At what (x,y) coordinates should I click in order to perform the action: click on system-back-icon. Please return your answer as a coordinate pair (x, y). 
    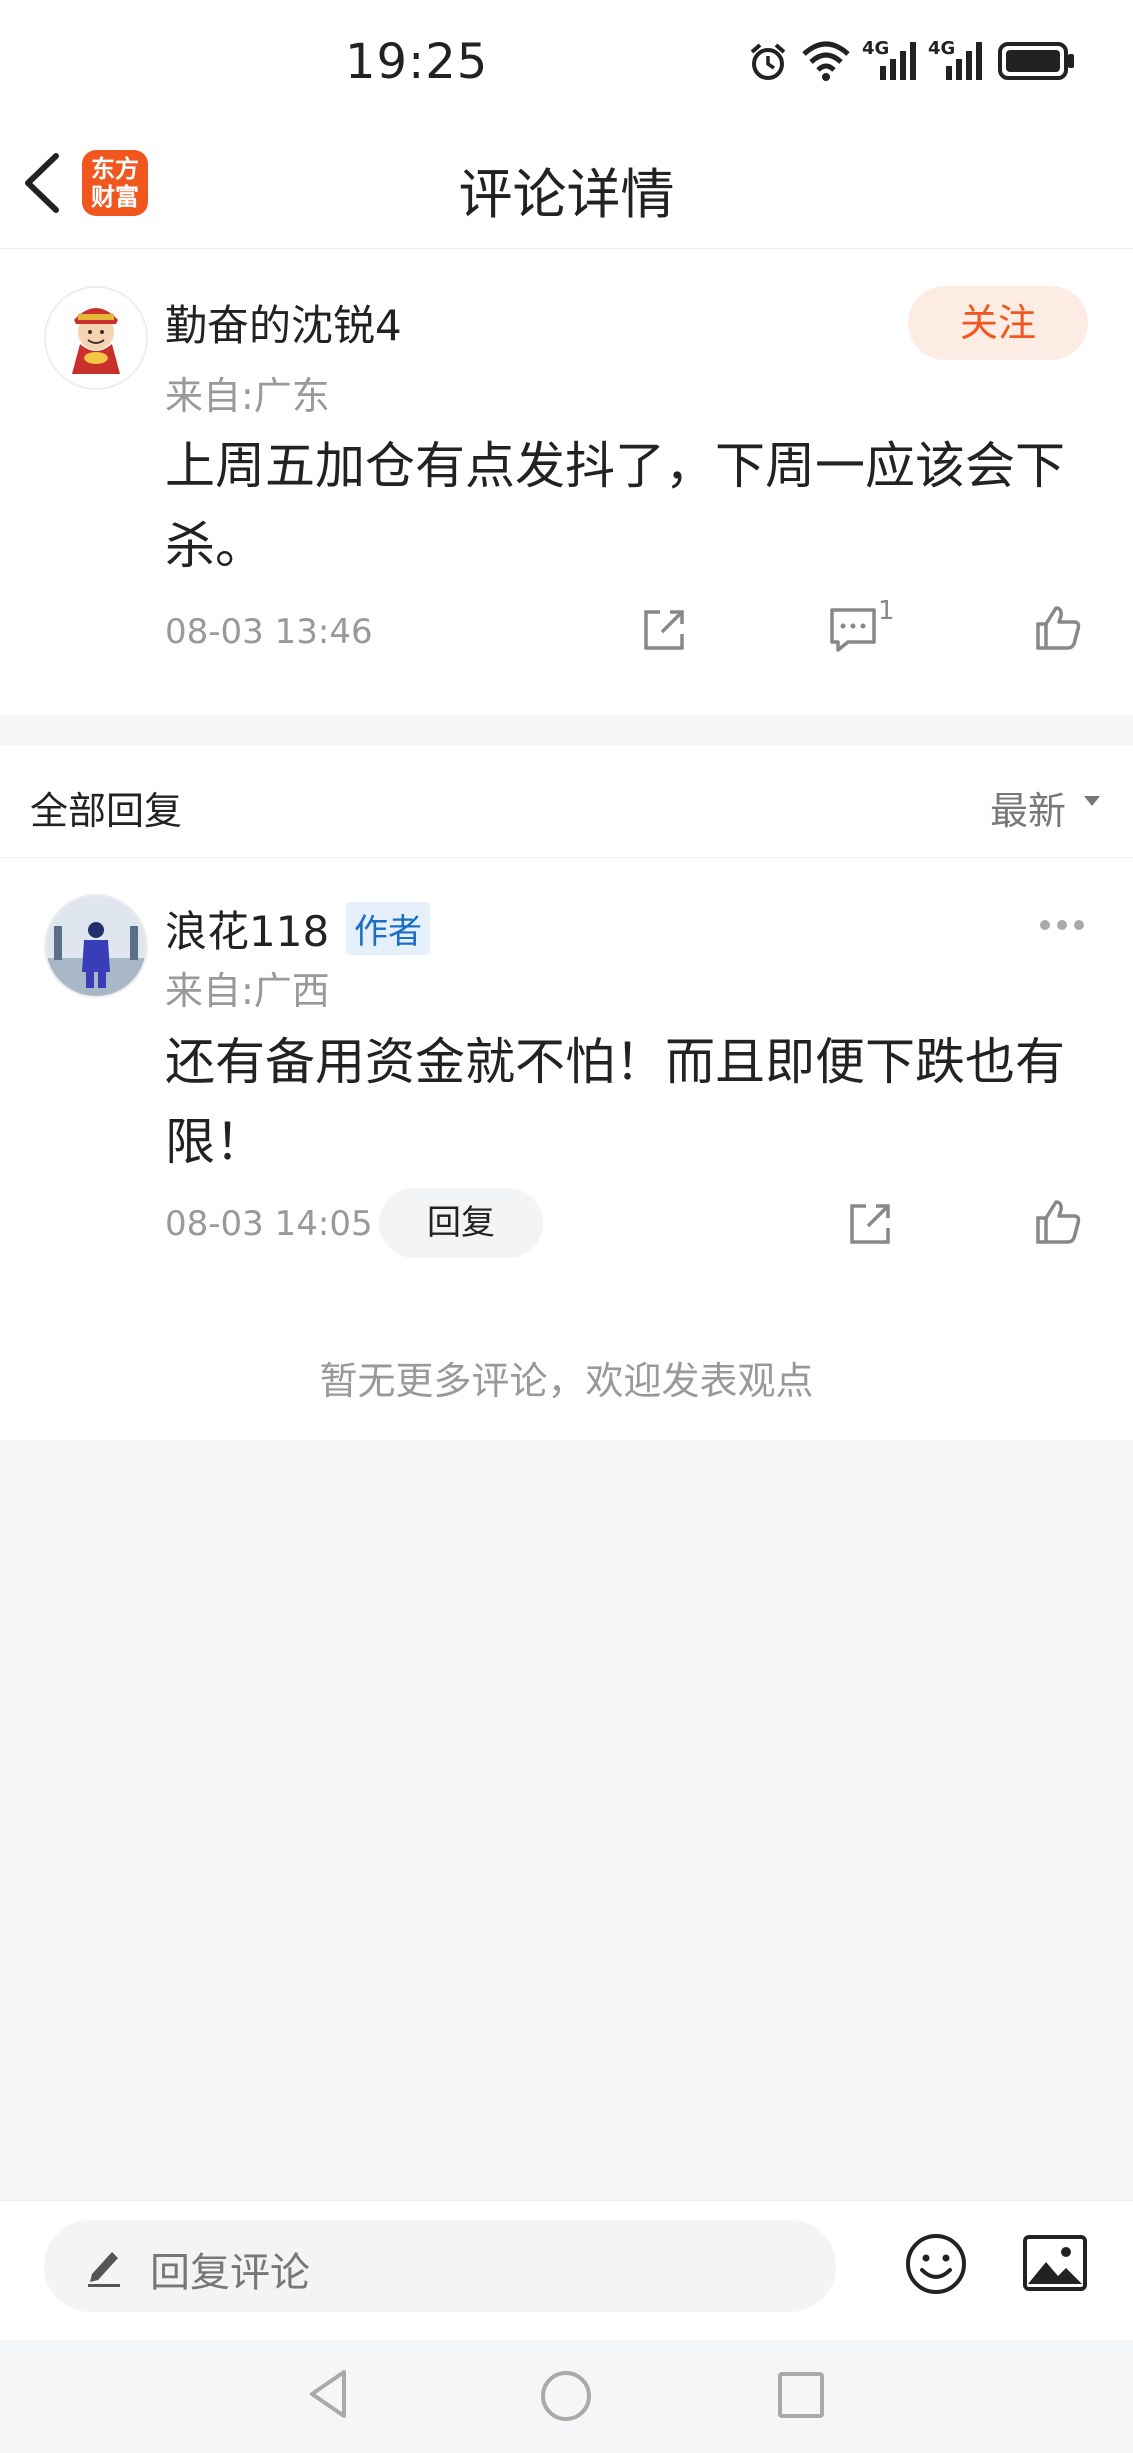
    Looking at the image, I should click on (328, 2394).